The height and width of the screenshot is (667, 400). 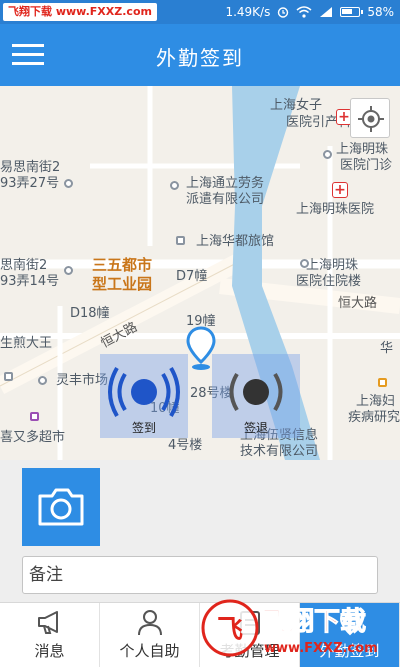 What do you see at coordinates (200, 58) in the screenshot?
I see `page-title: 外勤签到` at bounding box center [200, 58].